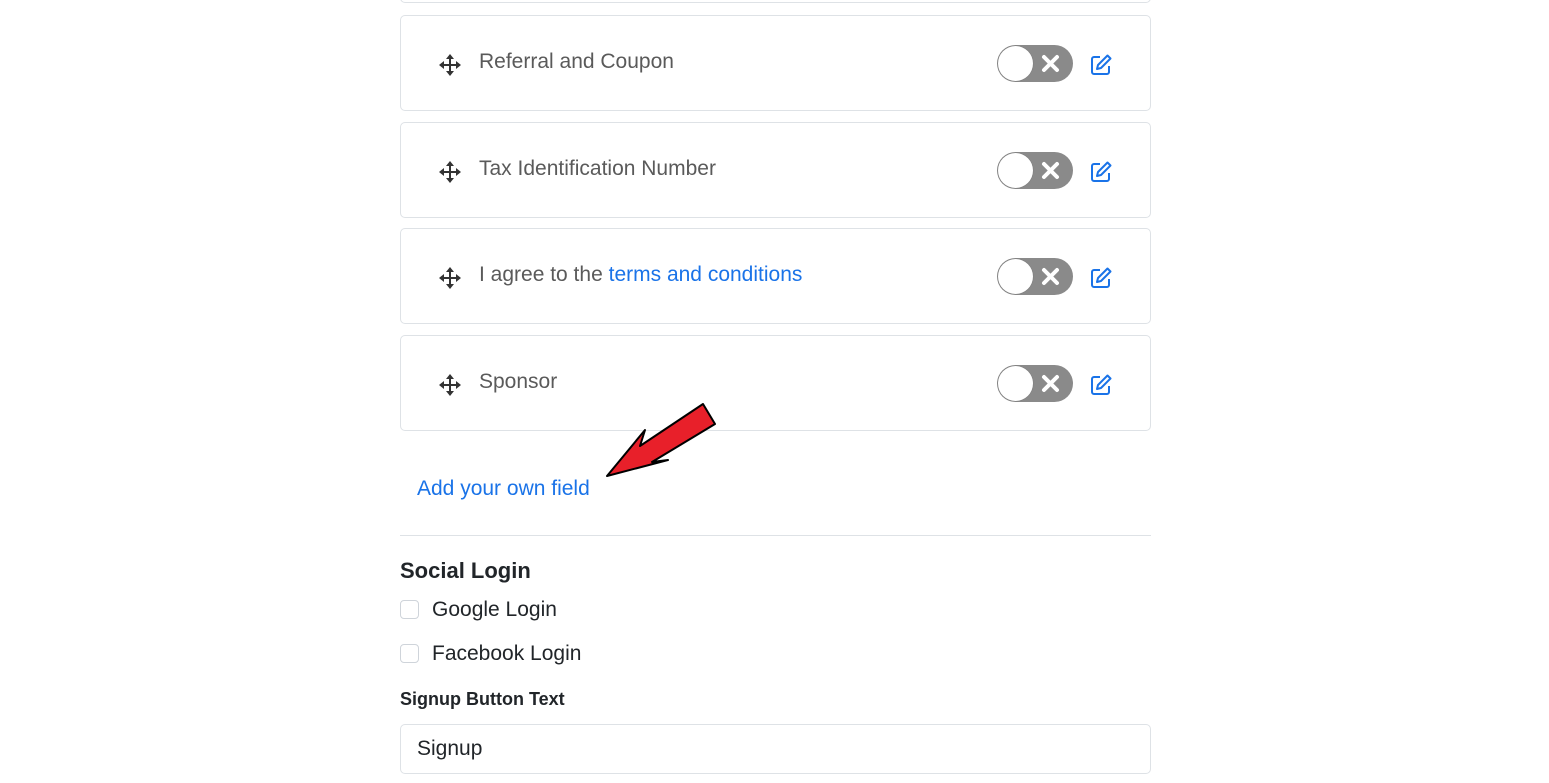 Image resolution: width=1549 pixels, height=783 pixels. I want to click on field-card-tax-id: Tax Identification Number, so click(775, 170).